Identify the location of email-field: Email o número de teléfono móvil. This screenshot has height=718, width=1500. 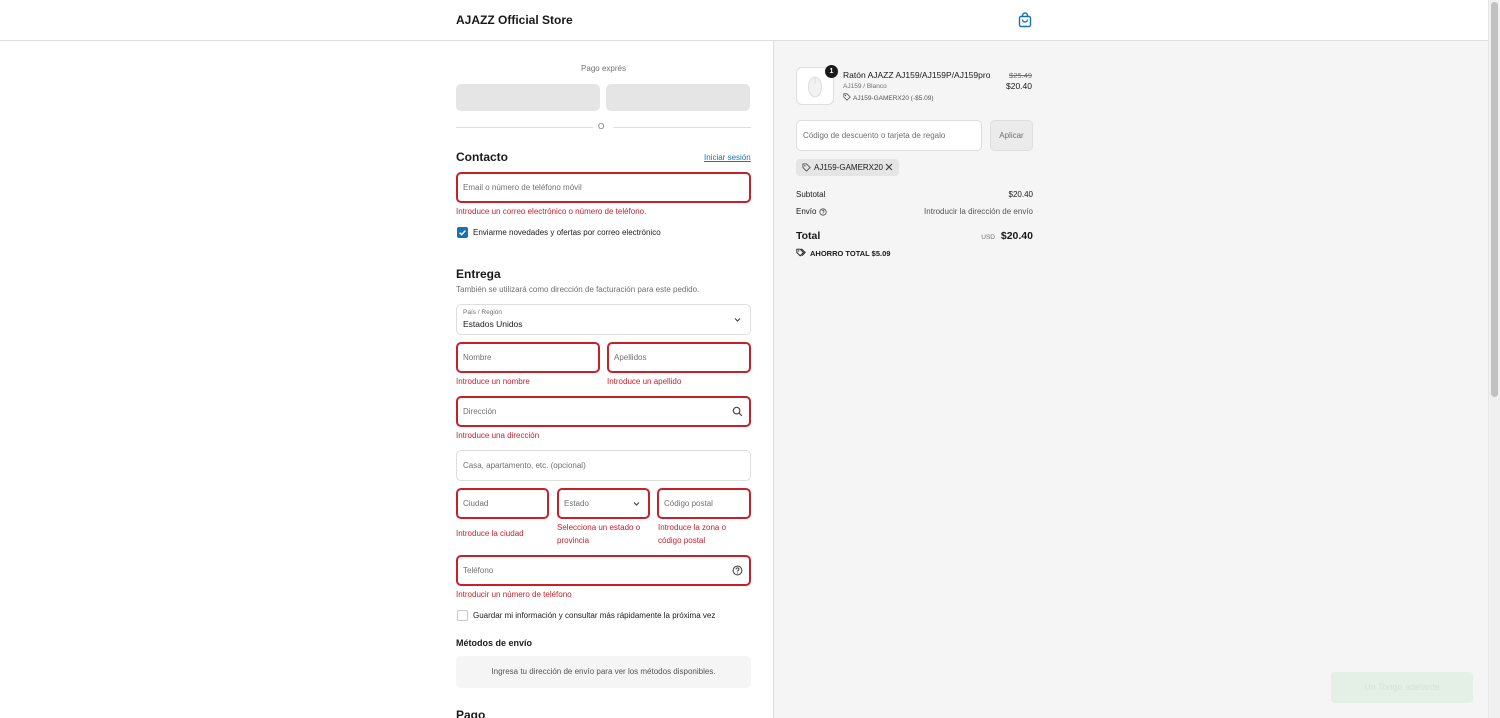
(603, 187).